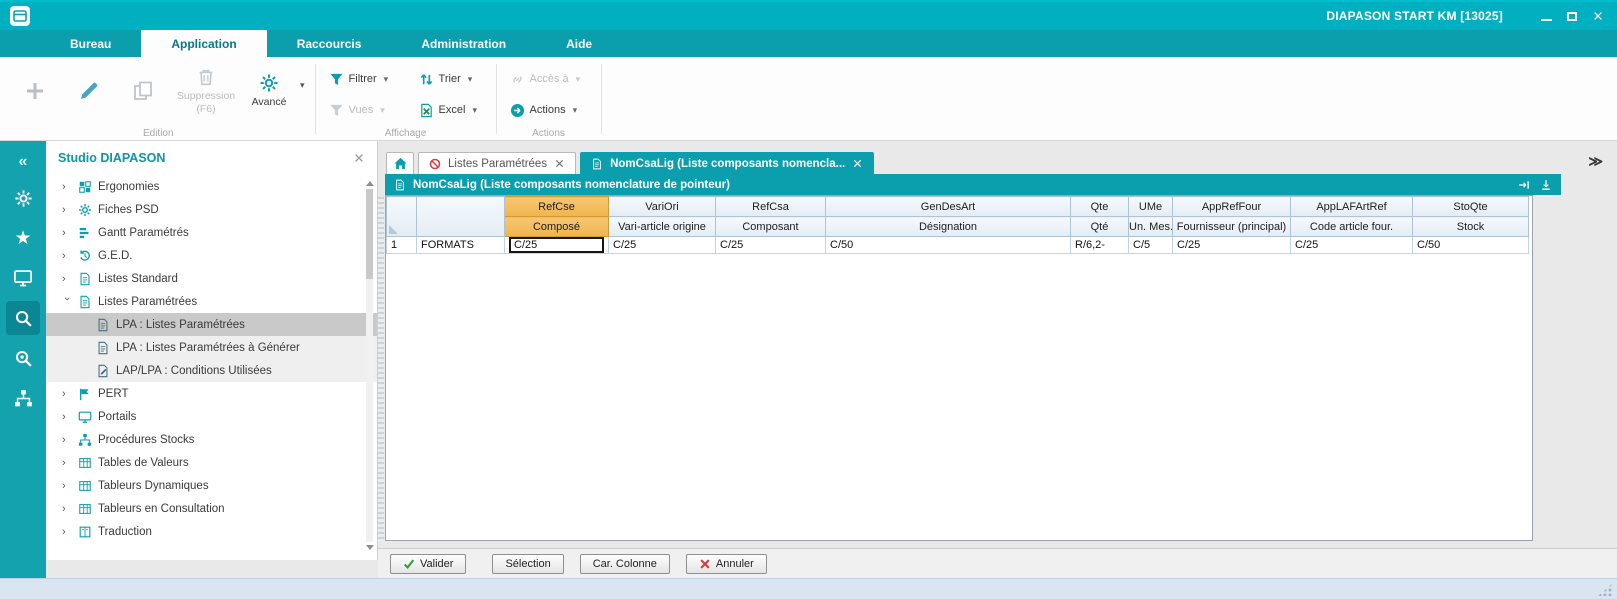 The height and width of the screenshot is (599, 1617). Describe the element at coordinates (1546, 16) in the screenshot. I see `minimize-button` at that location.